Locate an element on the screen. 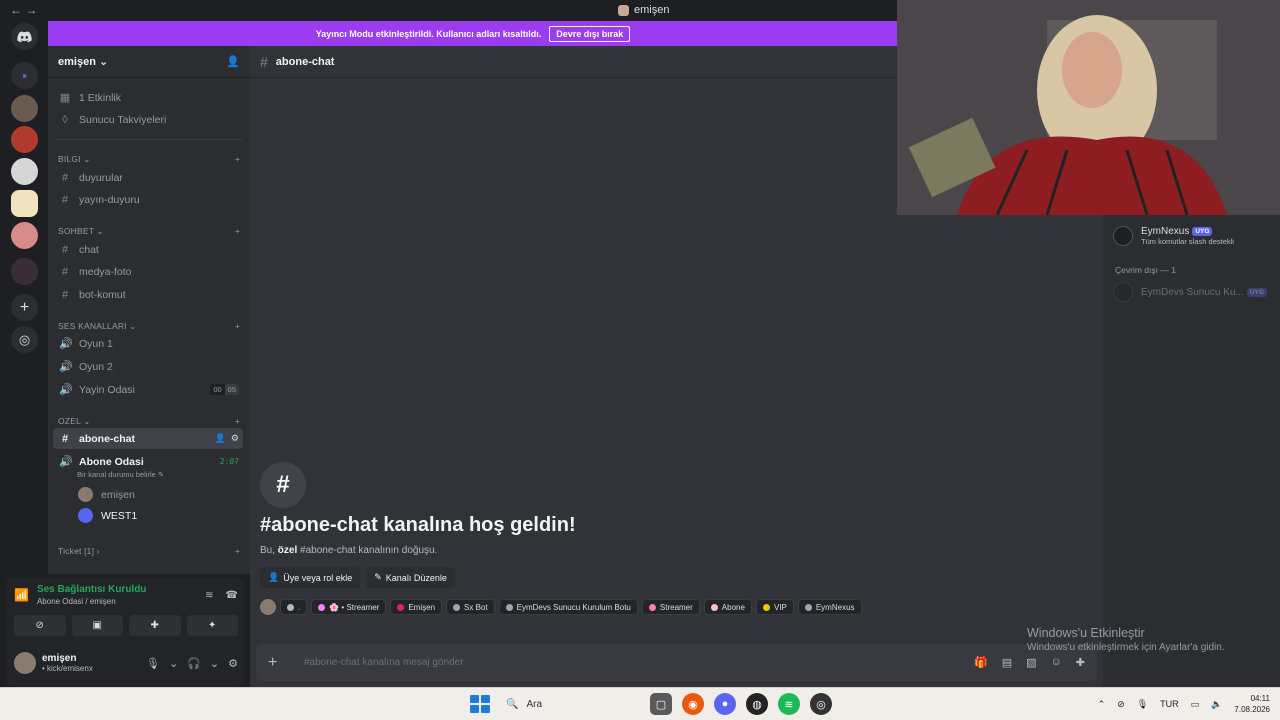  category-ozel: OZEL ⌄ + is located at coordinates (149, 421).